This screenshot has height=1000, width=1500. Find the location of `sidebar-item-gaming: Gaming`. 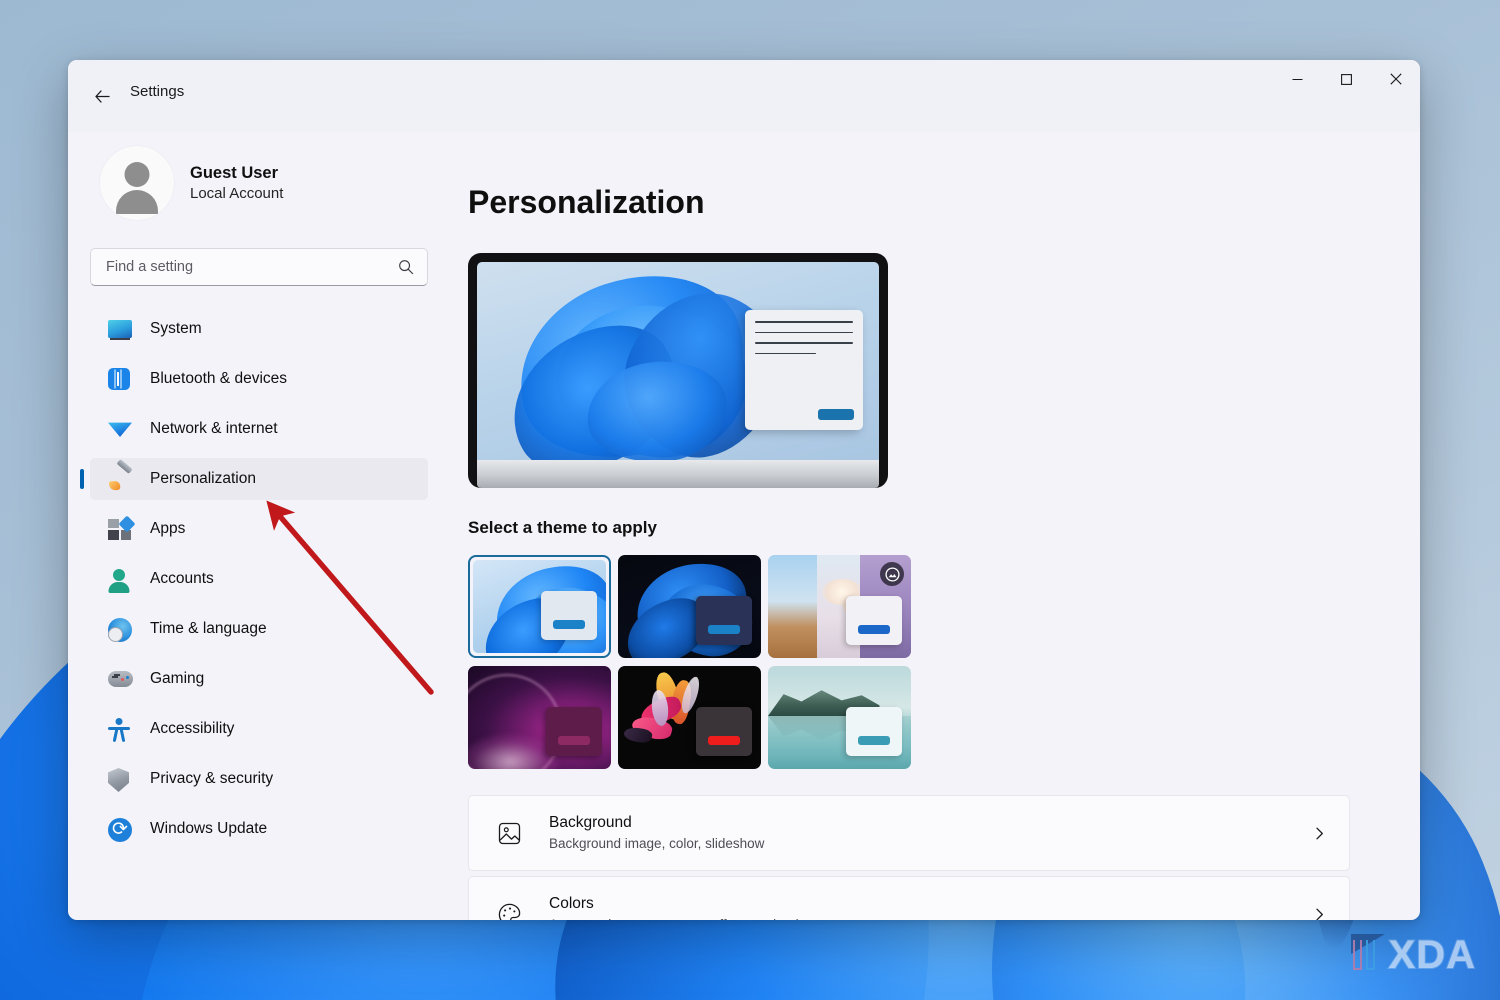

sidebar-item-gaming: Gaming is located at coordinates (259, 679).